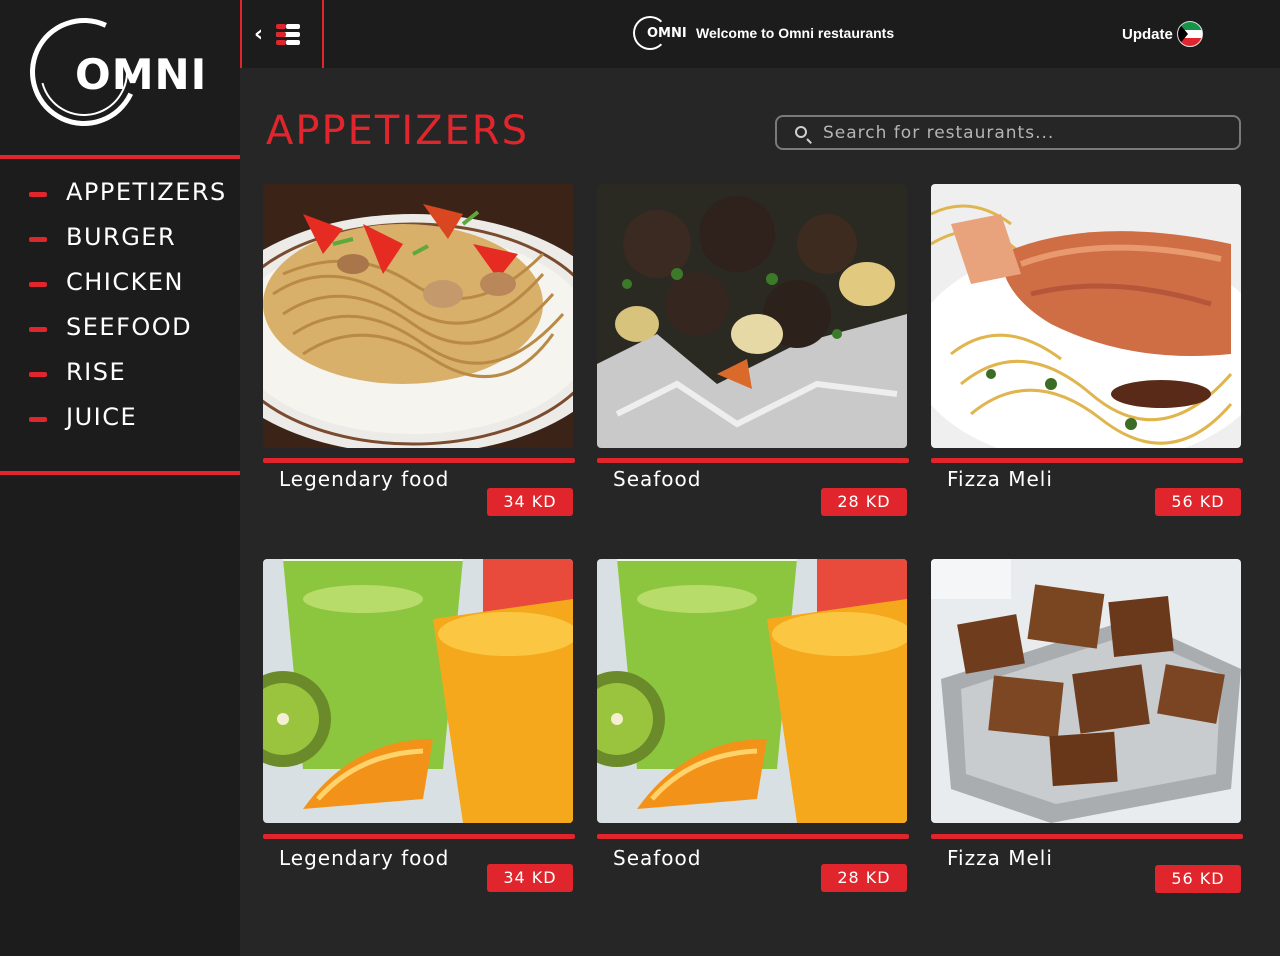 Image resolution: width=1280 pixels, height=956 pixels. I want to click on sidebar-item-burger: BURGER, so click(120, 239).